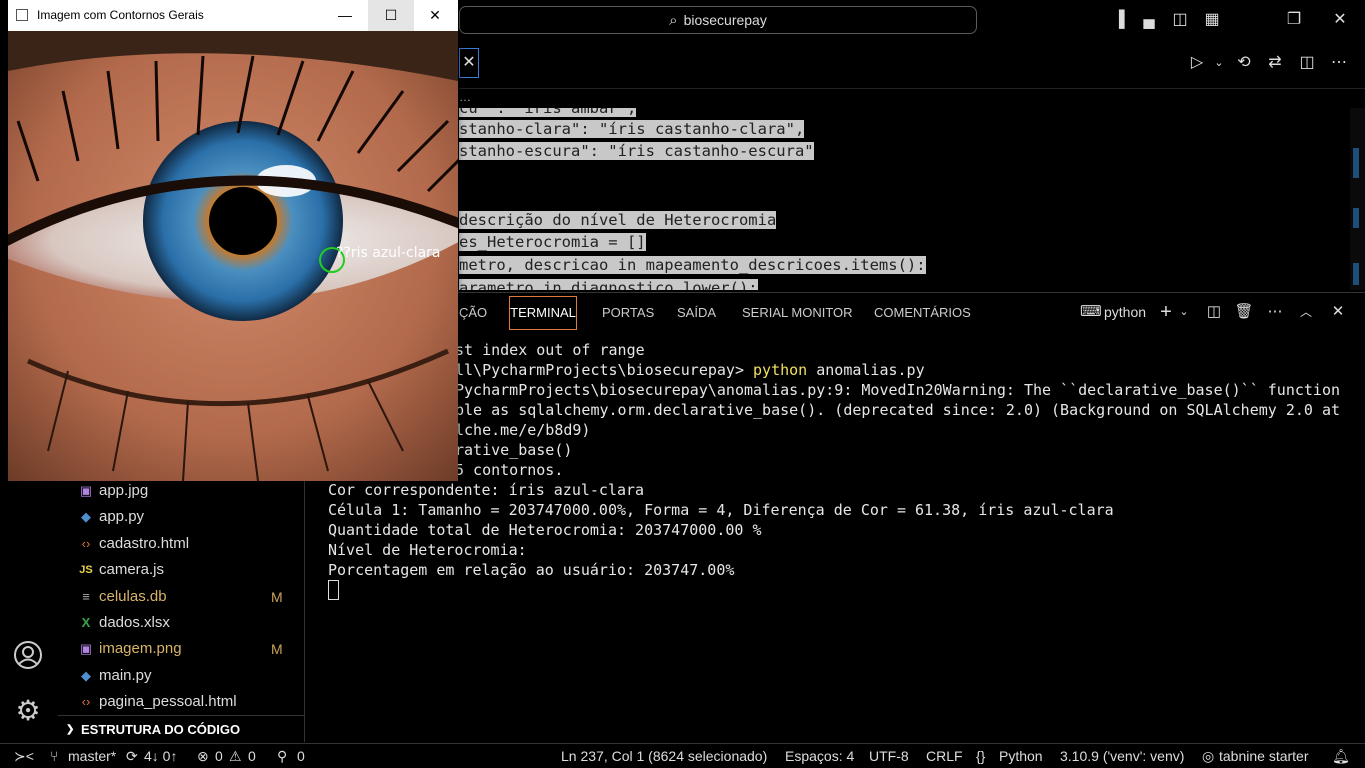 This screenshot has width=1365, height=768. What do you see at coordinates (86, 570) in the screenshot?
I see `js-icon: JS` at bounding box center [86, 570].